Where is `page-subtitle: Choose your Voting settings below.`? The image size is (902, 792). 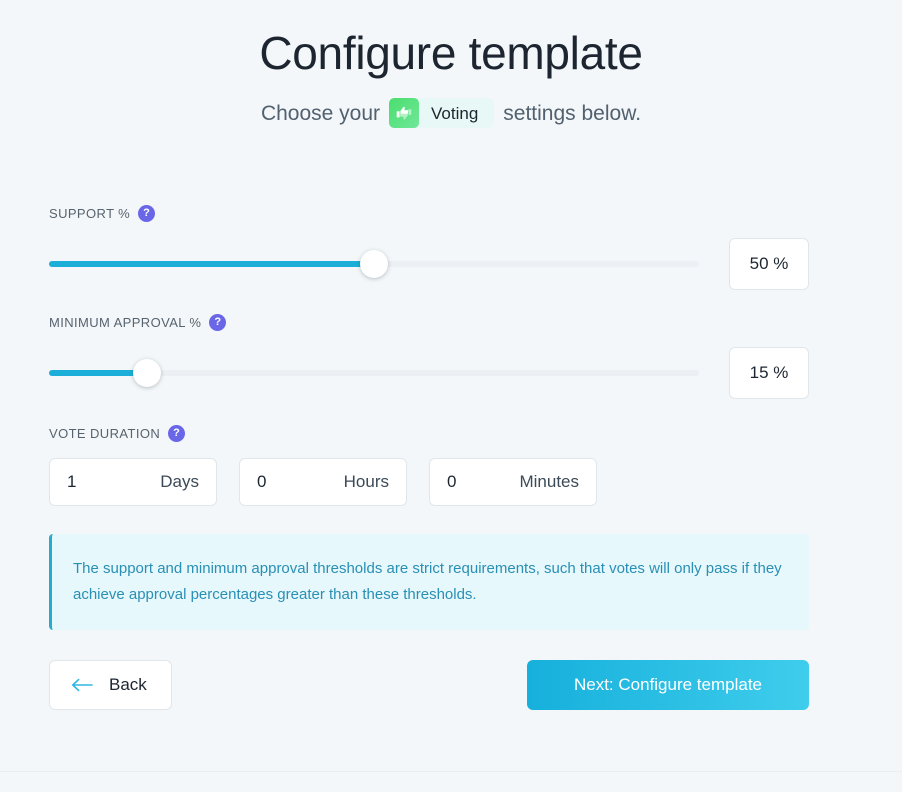 page-subtitle: Choose your Voting settings below. is located at coordinates (451, 113).